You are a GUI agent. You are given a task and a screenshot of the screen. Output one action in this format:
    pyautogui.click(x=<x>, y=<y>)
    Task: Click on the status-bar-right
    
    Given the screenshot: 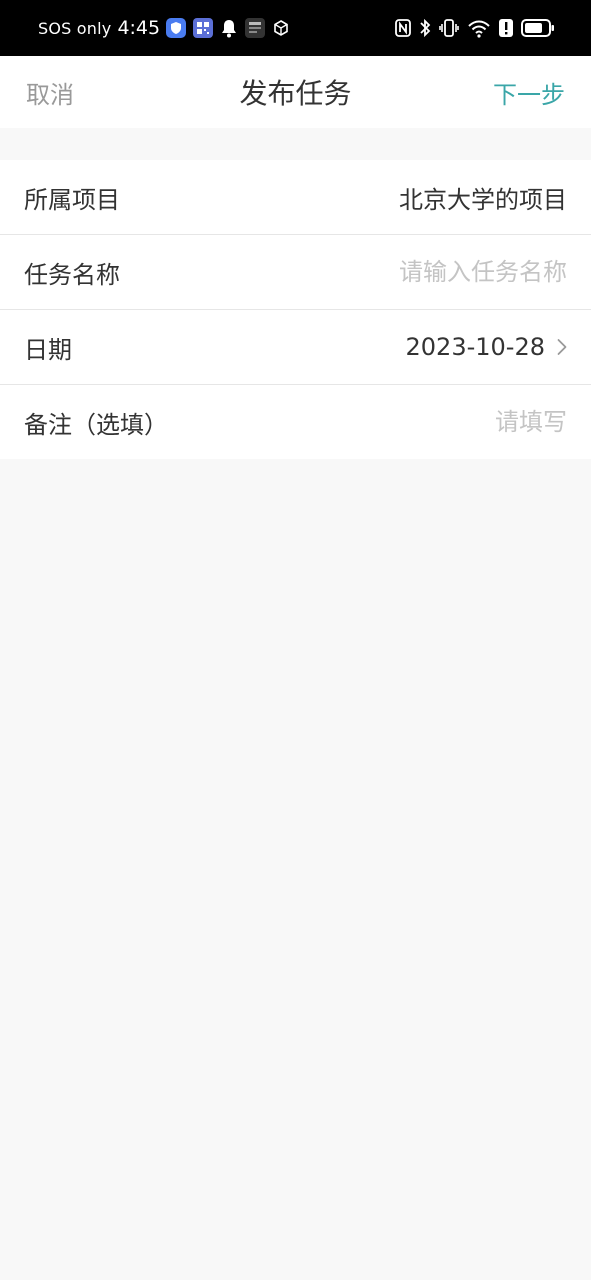 What is the action you would take?
    pyautogui.click(x=471, y=28)
    